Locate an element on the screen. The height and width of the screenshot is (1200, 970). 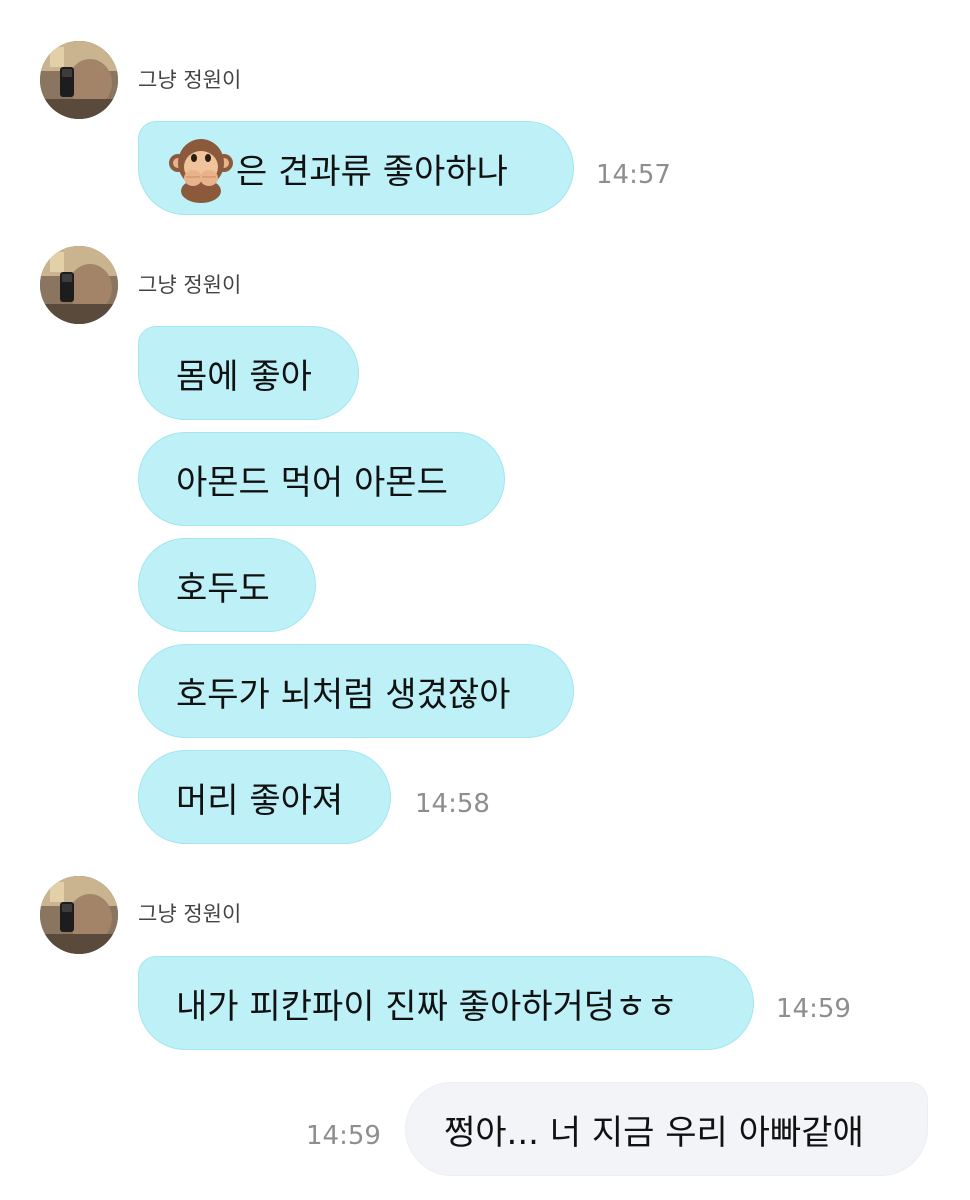
outgoing-message-bubble: 쩡아... 너 지금 우리 아빠같애 is located at coordinates (666, 1129).